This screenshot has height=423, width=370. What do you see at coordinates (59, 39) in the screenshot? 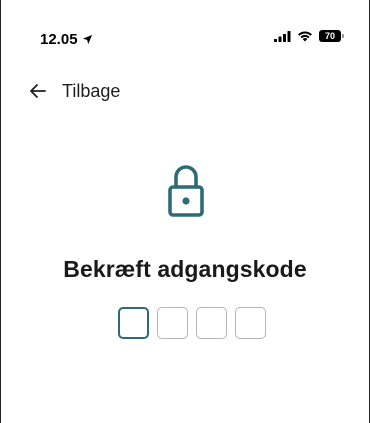
I see `status-time: 12.05` at bounding box center [59, 39].